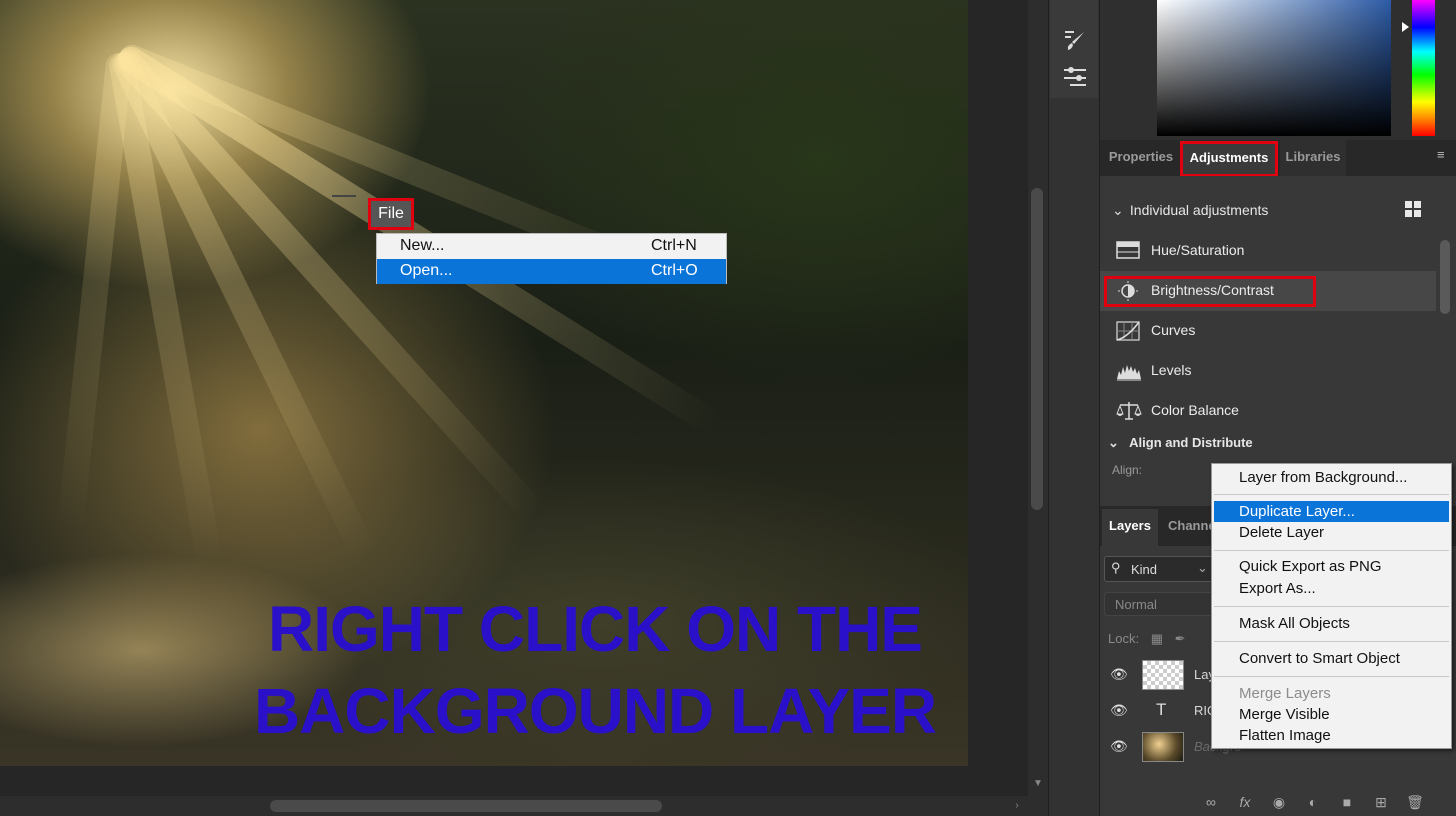 The width and height of the screenshot is (1456, 816). Describe the element at coordinates (1017, 807) in the screenshot. I see `scroll-right-arrow-icon: ›` at that location.